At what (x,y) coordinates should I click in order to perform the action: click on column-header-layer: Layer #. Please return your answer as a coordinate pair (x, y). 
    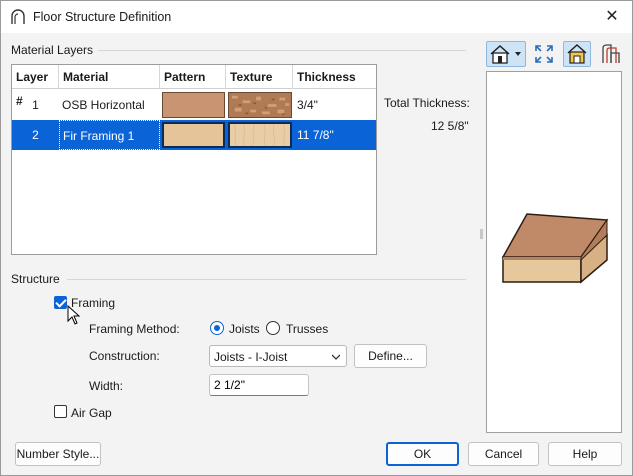
    Looking at the image, I should click on (35, 86).